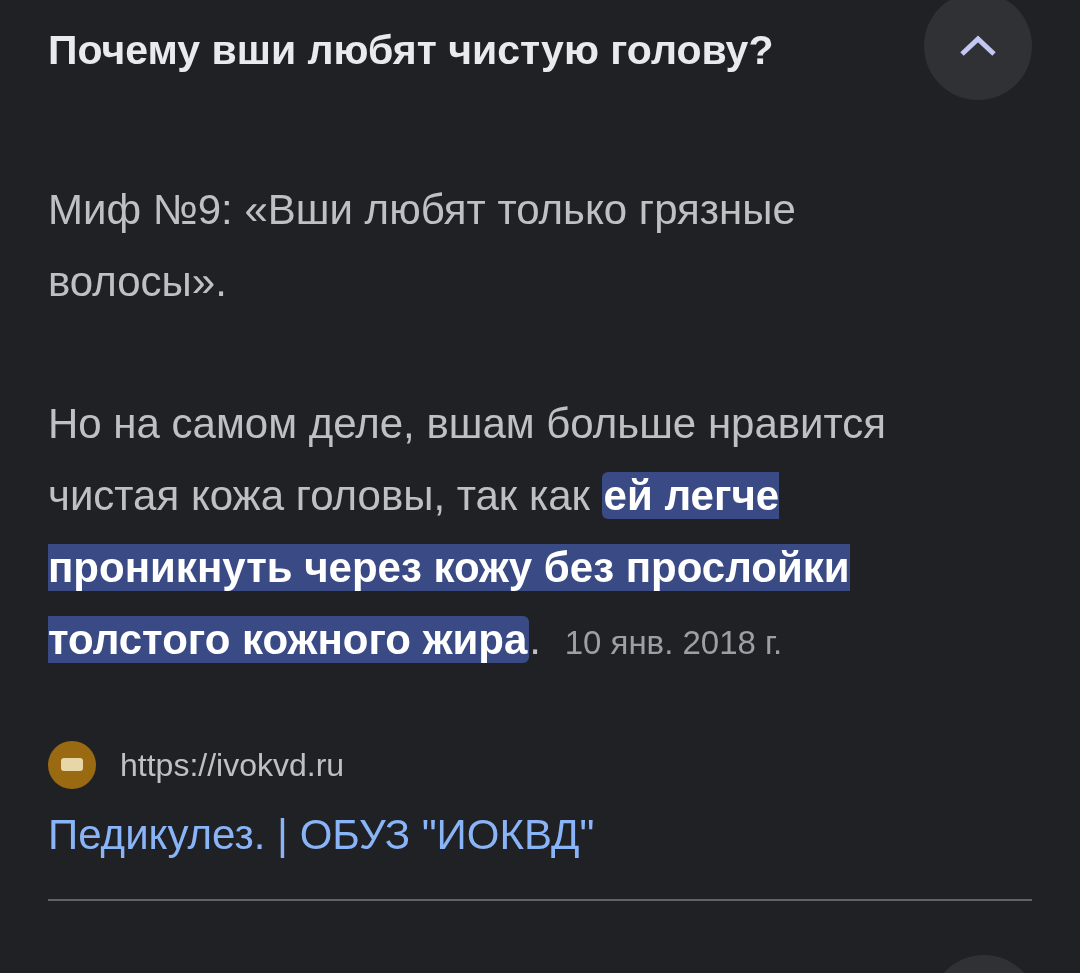 This screenshot has height=973, width=1080. I want to click on answer-paragraph: Миф №9: «Вши любят только грязные волосы»., so click(422, 246).